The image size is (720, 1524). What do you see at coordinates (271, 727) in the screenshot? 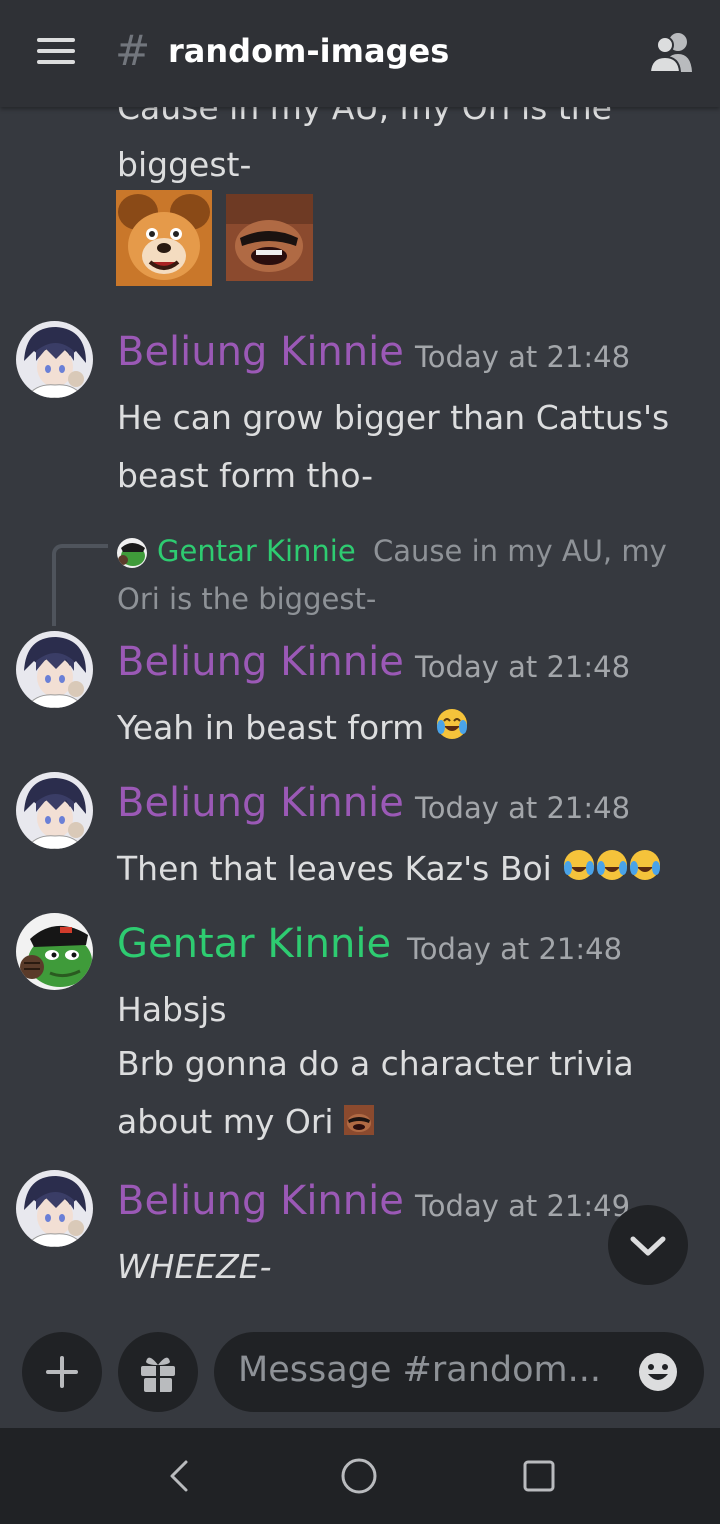
I see `message-text-content: Yeah in beast form` at bounding box center [271, 727].